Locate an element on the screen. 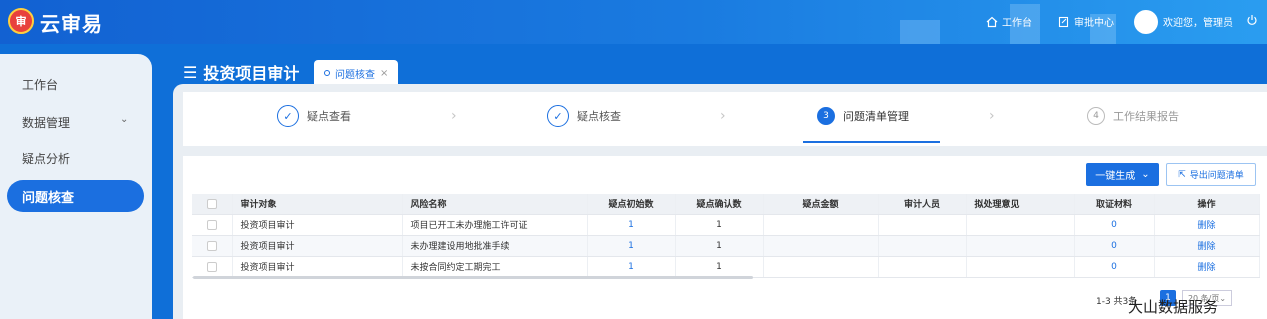 The height and width of the screenshot is (319, 1267). nav-approval-center: 审批中心 is located at coordinates (1086, 21).